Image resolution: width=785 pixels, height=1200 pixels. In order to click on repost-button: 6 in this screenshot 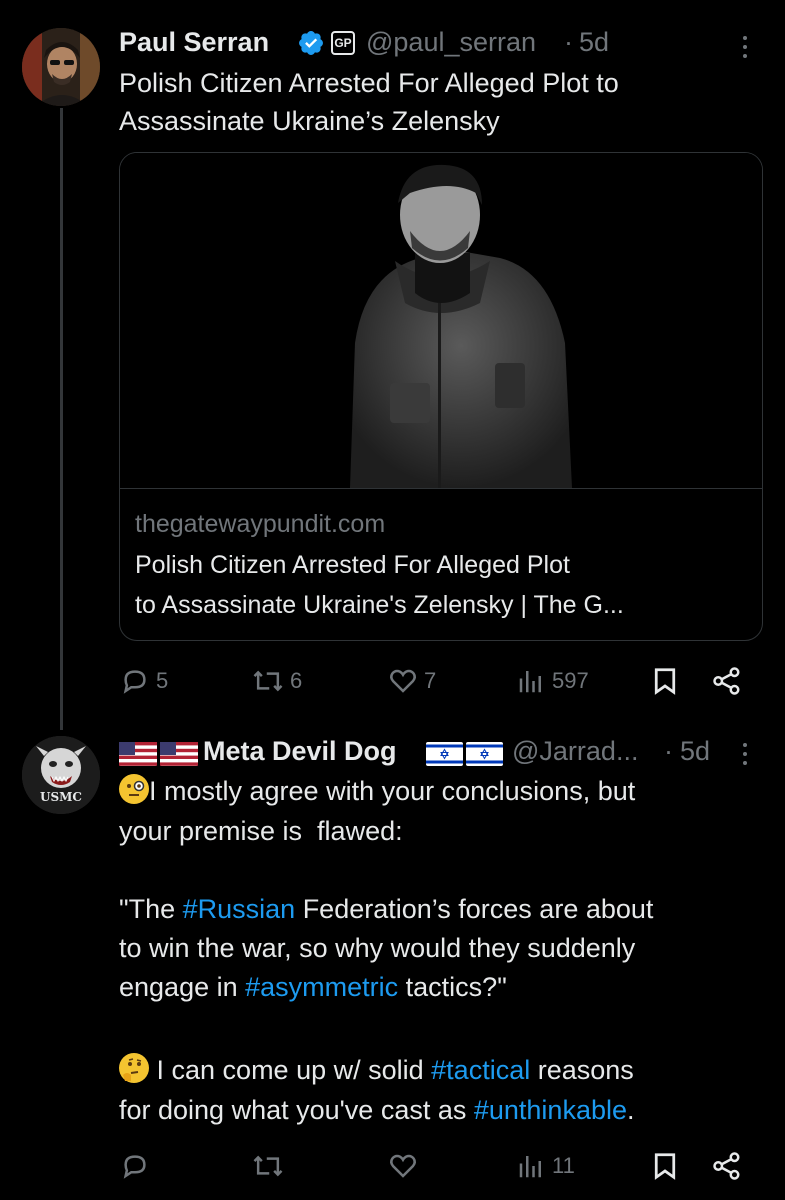, I will do `click(277, 681)`.